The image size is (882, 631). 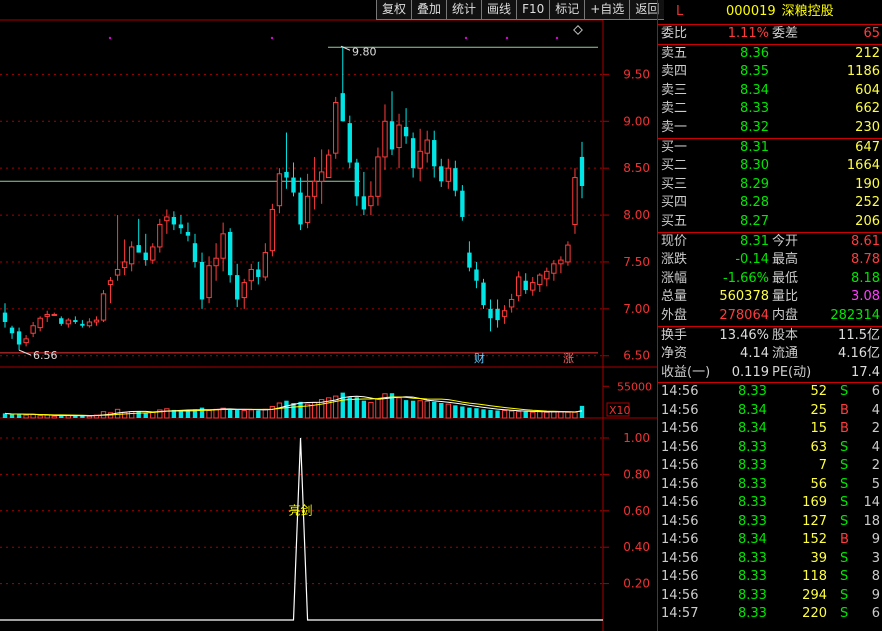 What do you see at coordinates (674, 221) in the screenshot?
I see `bid-label: 买五` at bounding box center [674, 221].